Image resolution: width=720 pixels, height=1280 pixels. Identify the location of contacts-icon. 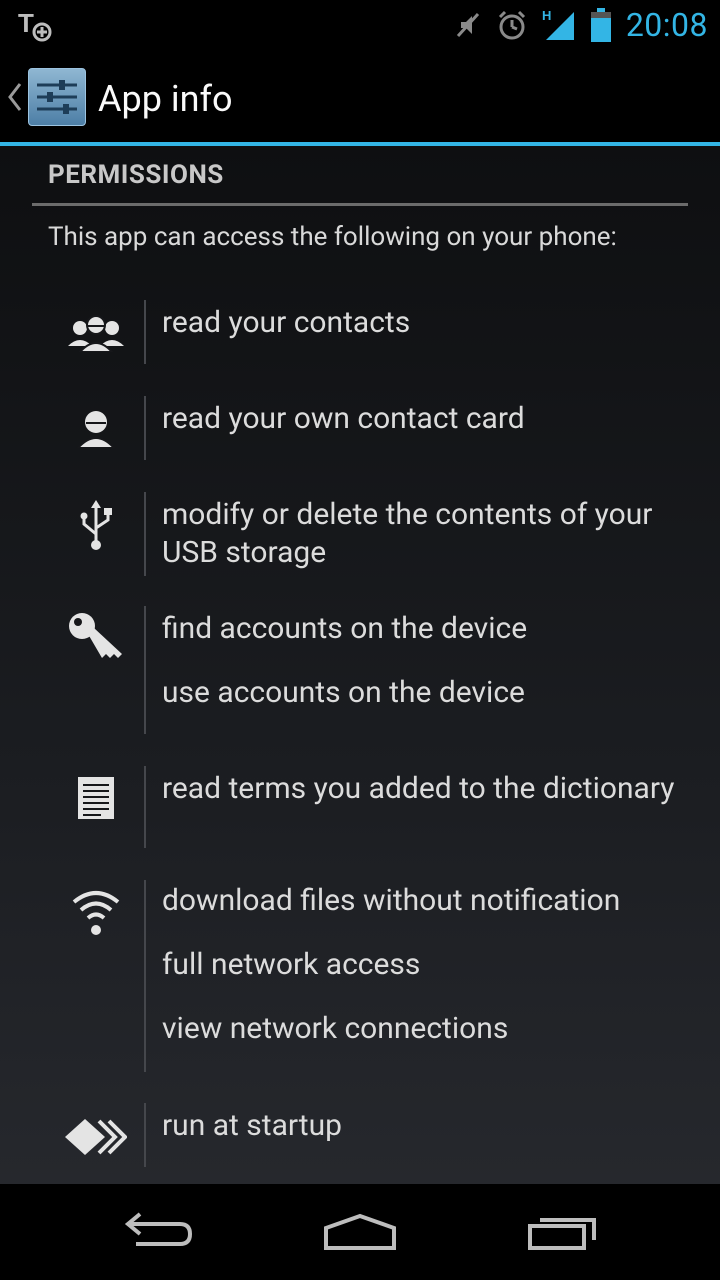
(96, 332).